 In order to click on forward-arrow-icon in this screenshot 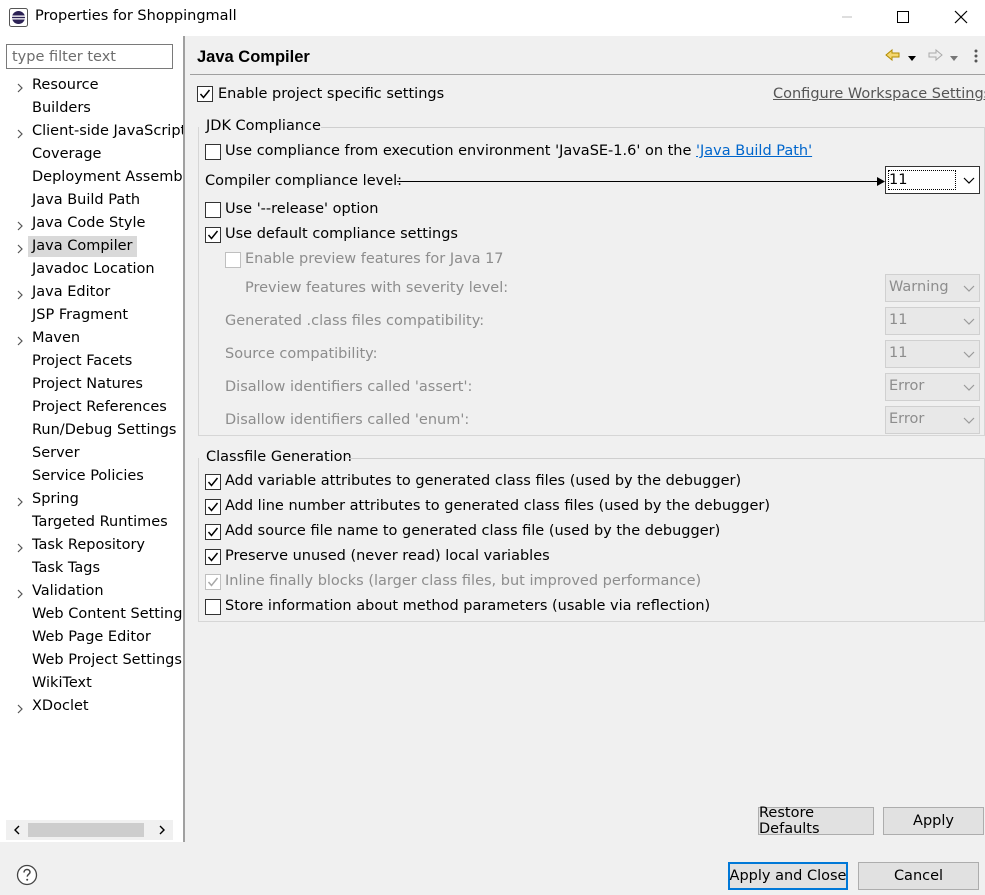, I will do `click(935, 57)`.